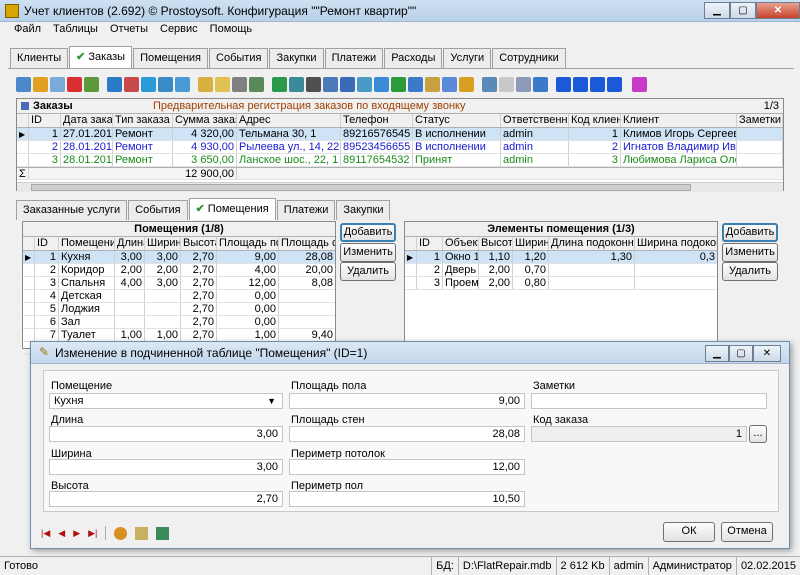  I want to click on col-status: Статус, so click(457, 120).